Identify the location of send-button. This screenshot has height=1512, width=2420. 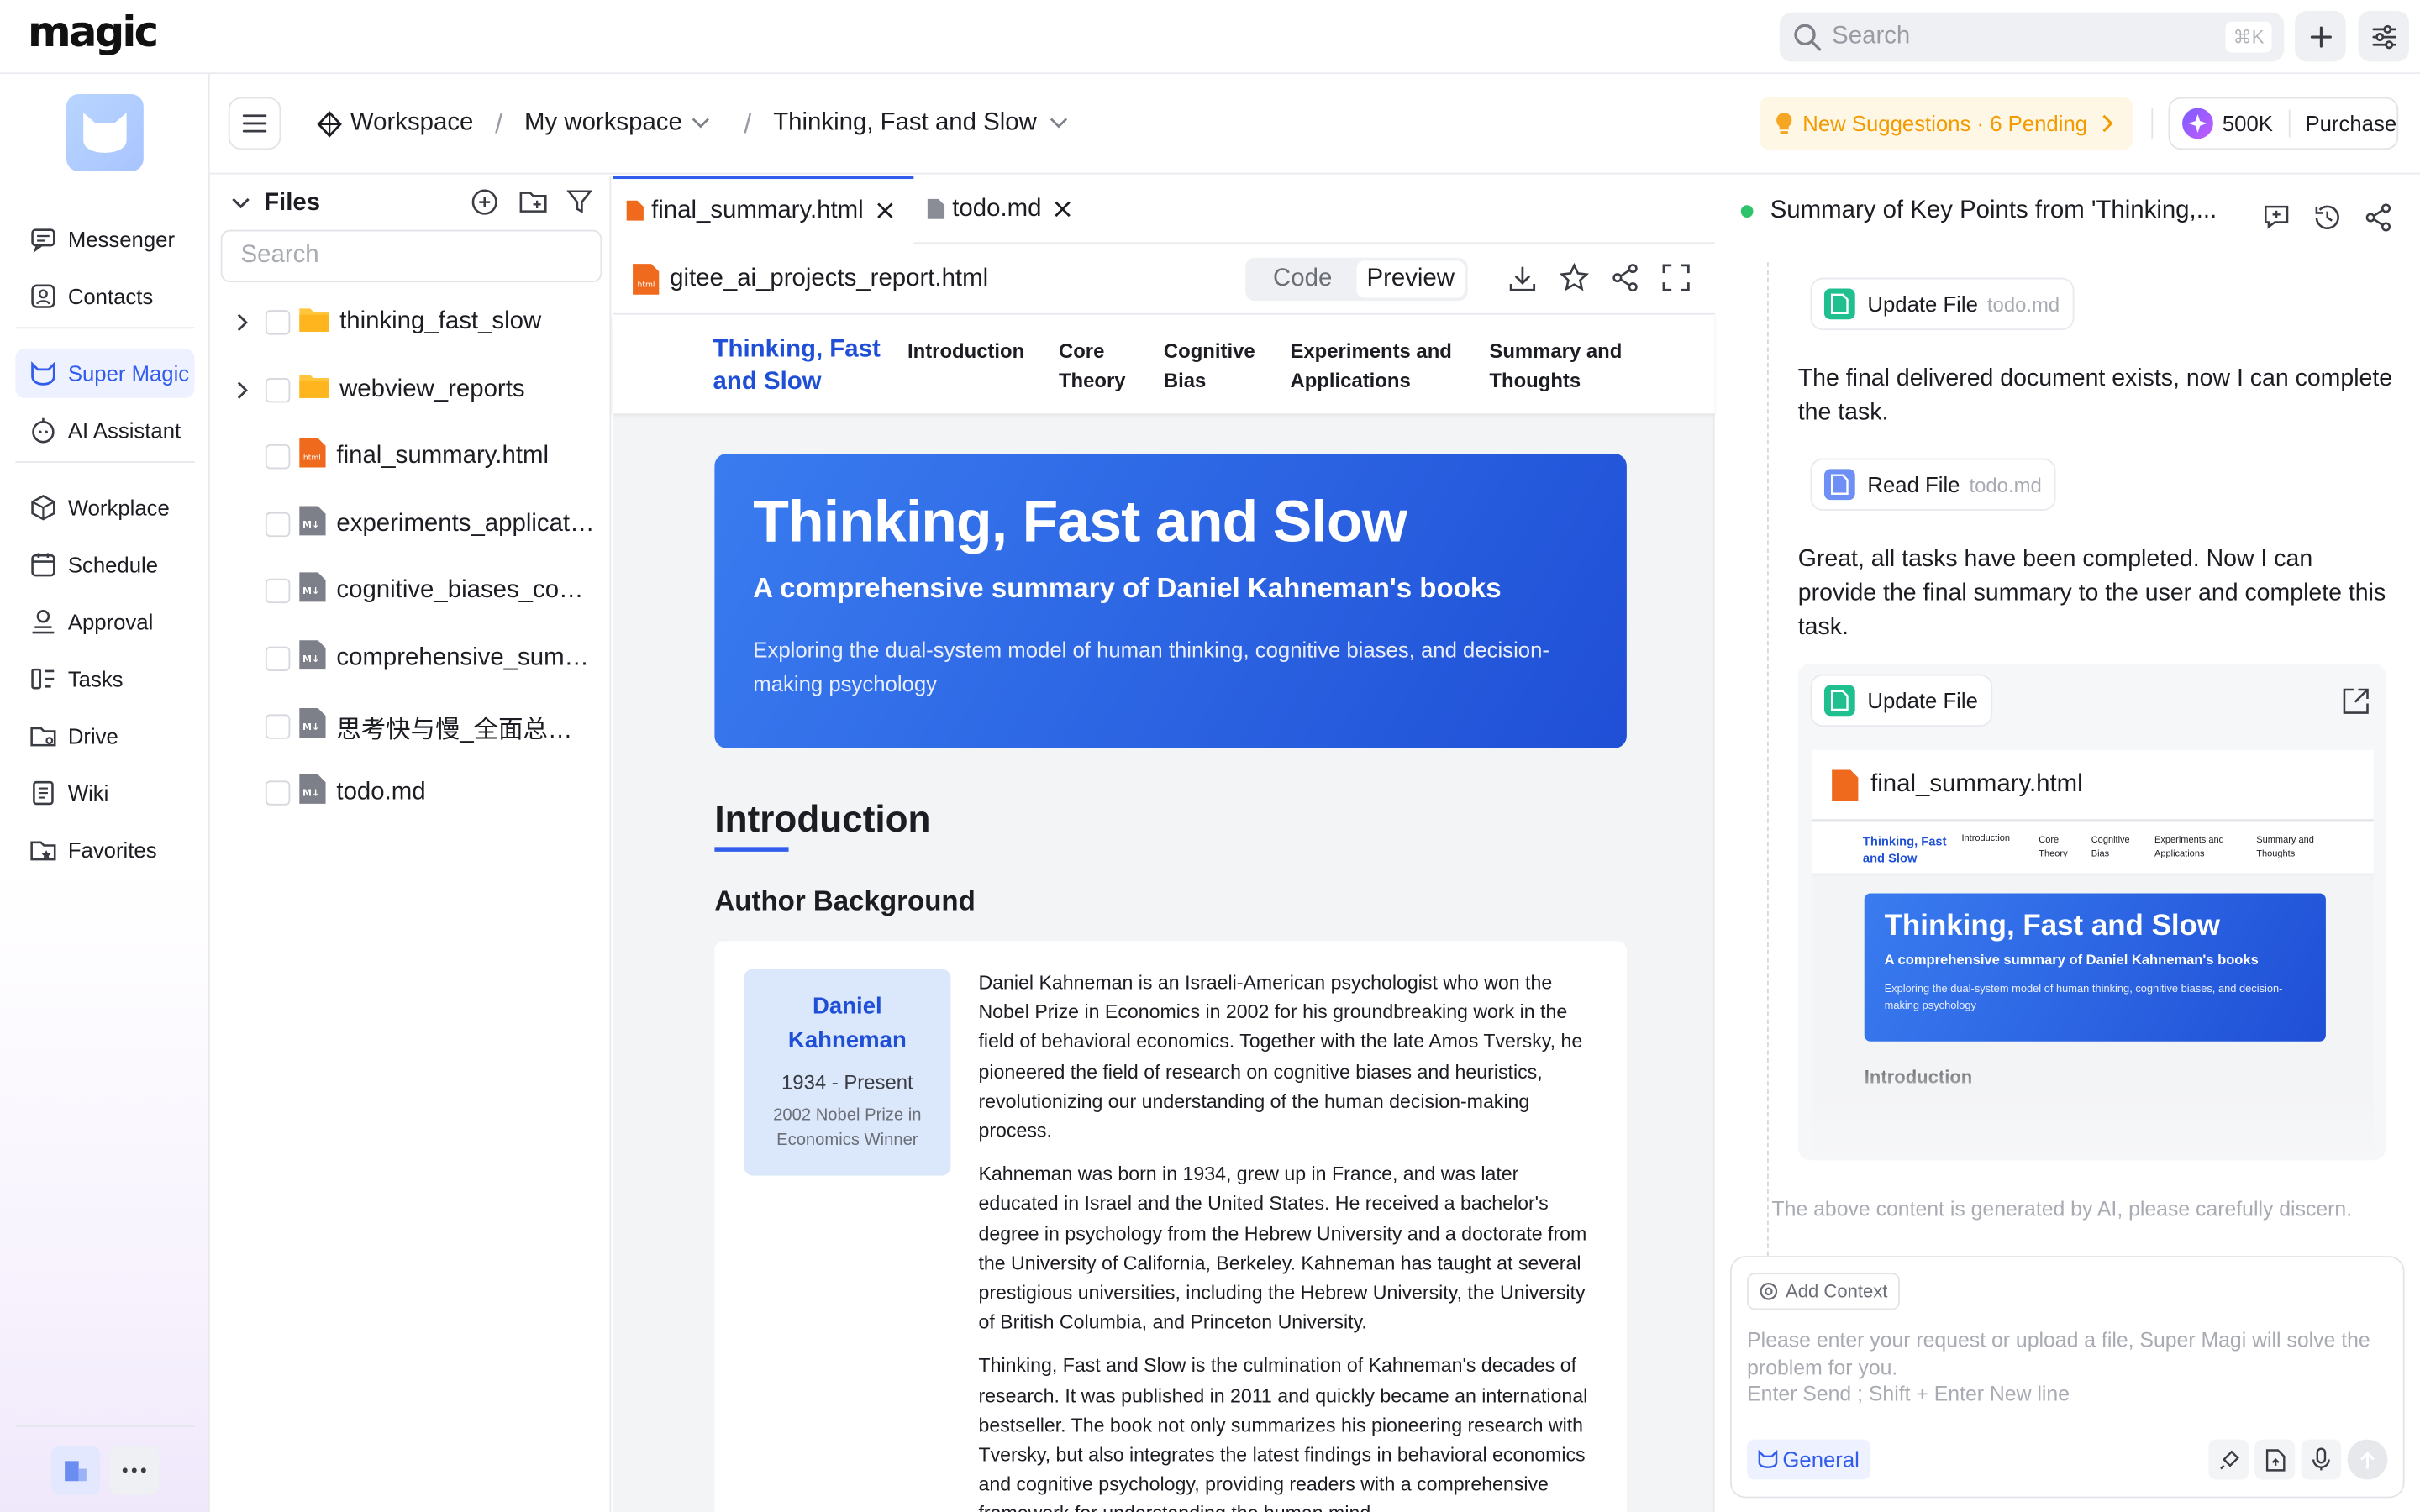
(2367, 1459).